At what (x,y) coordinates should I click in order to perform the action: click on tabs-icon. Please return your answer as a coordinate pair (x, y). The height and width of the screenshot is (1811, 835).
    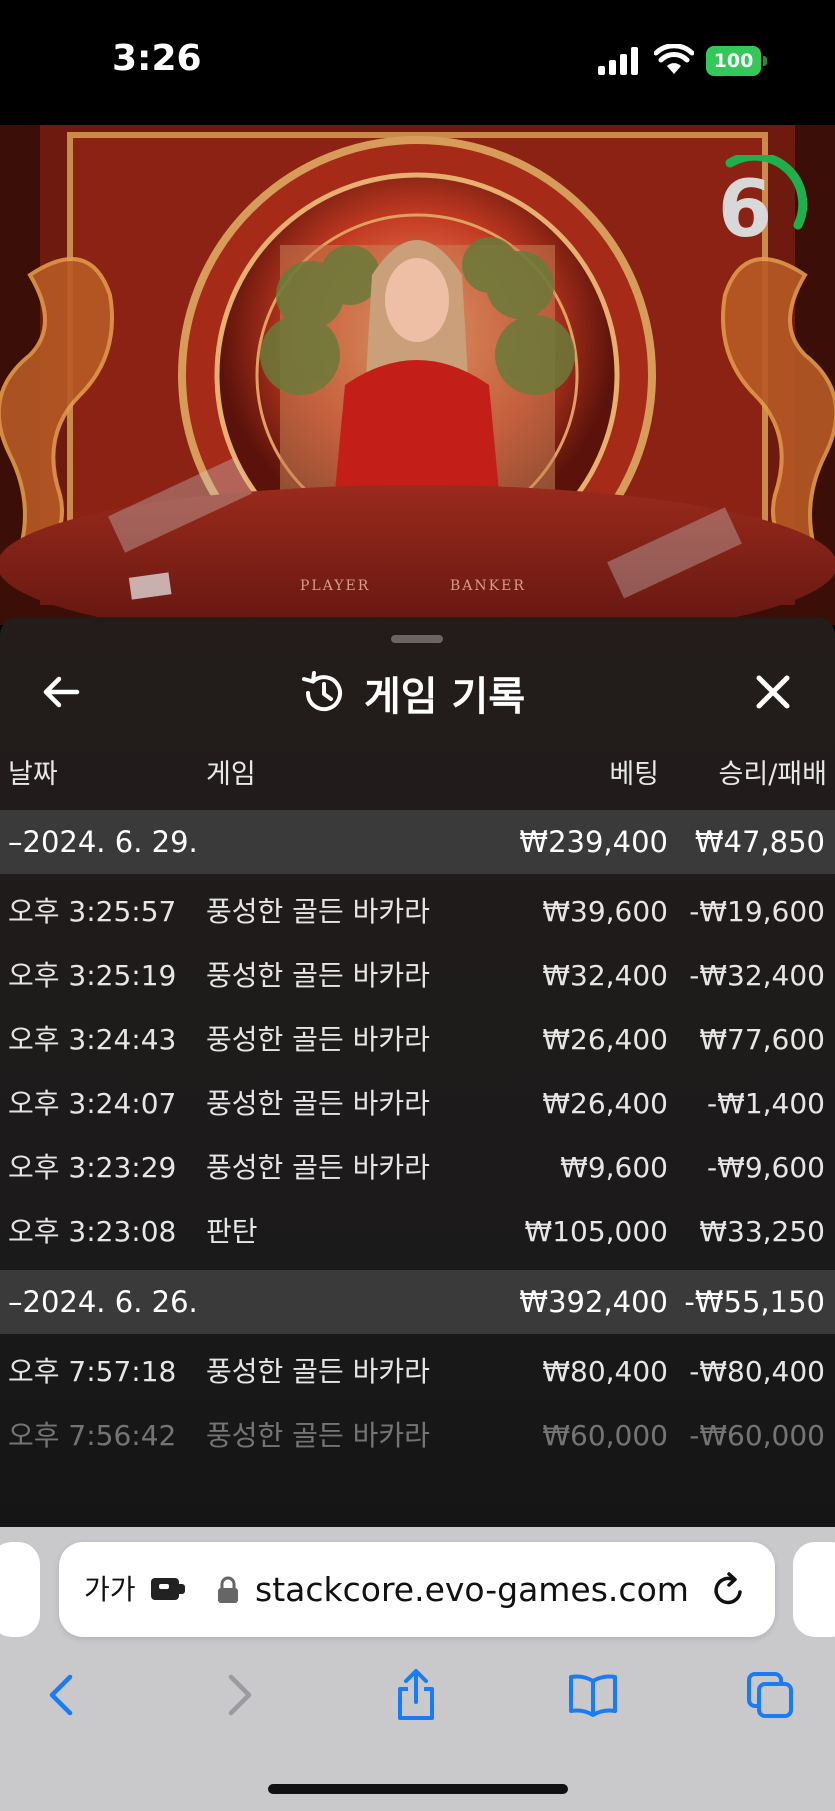
    Looking at the image, I should click on (770, 1695).